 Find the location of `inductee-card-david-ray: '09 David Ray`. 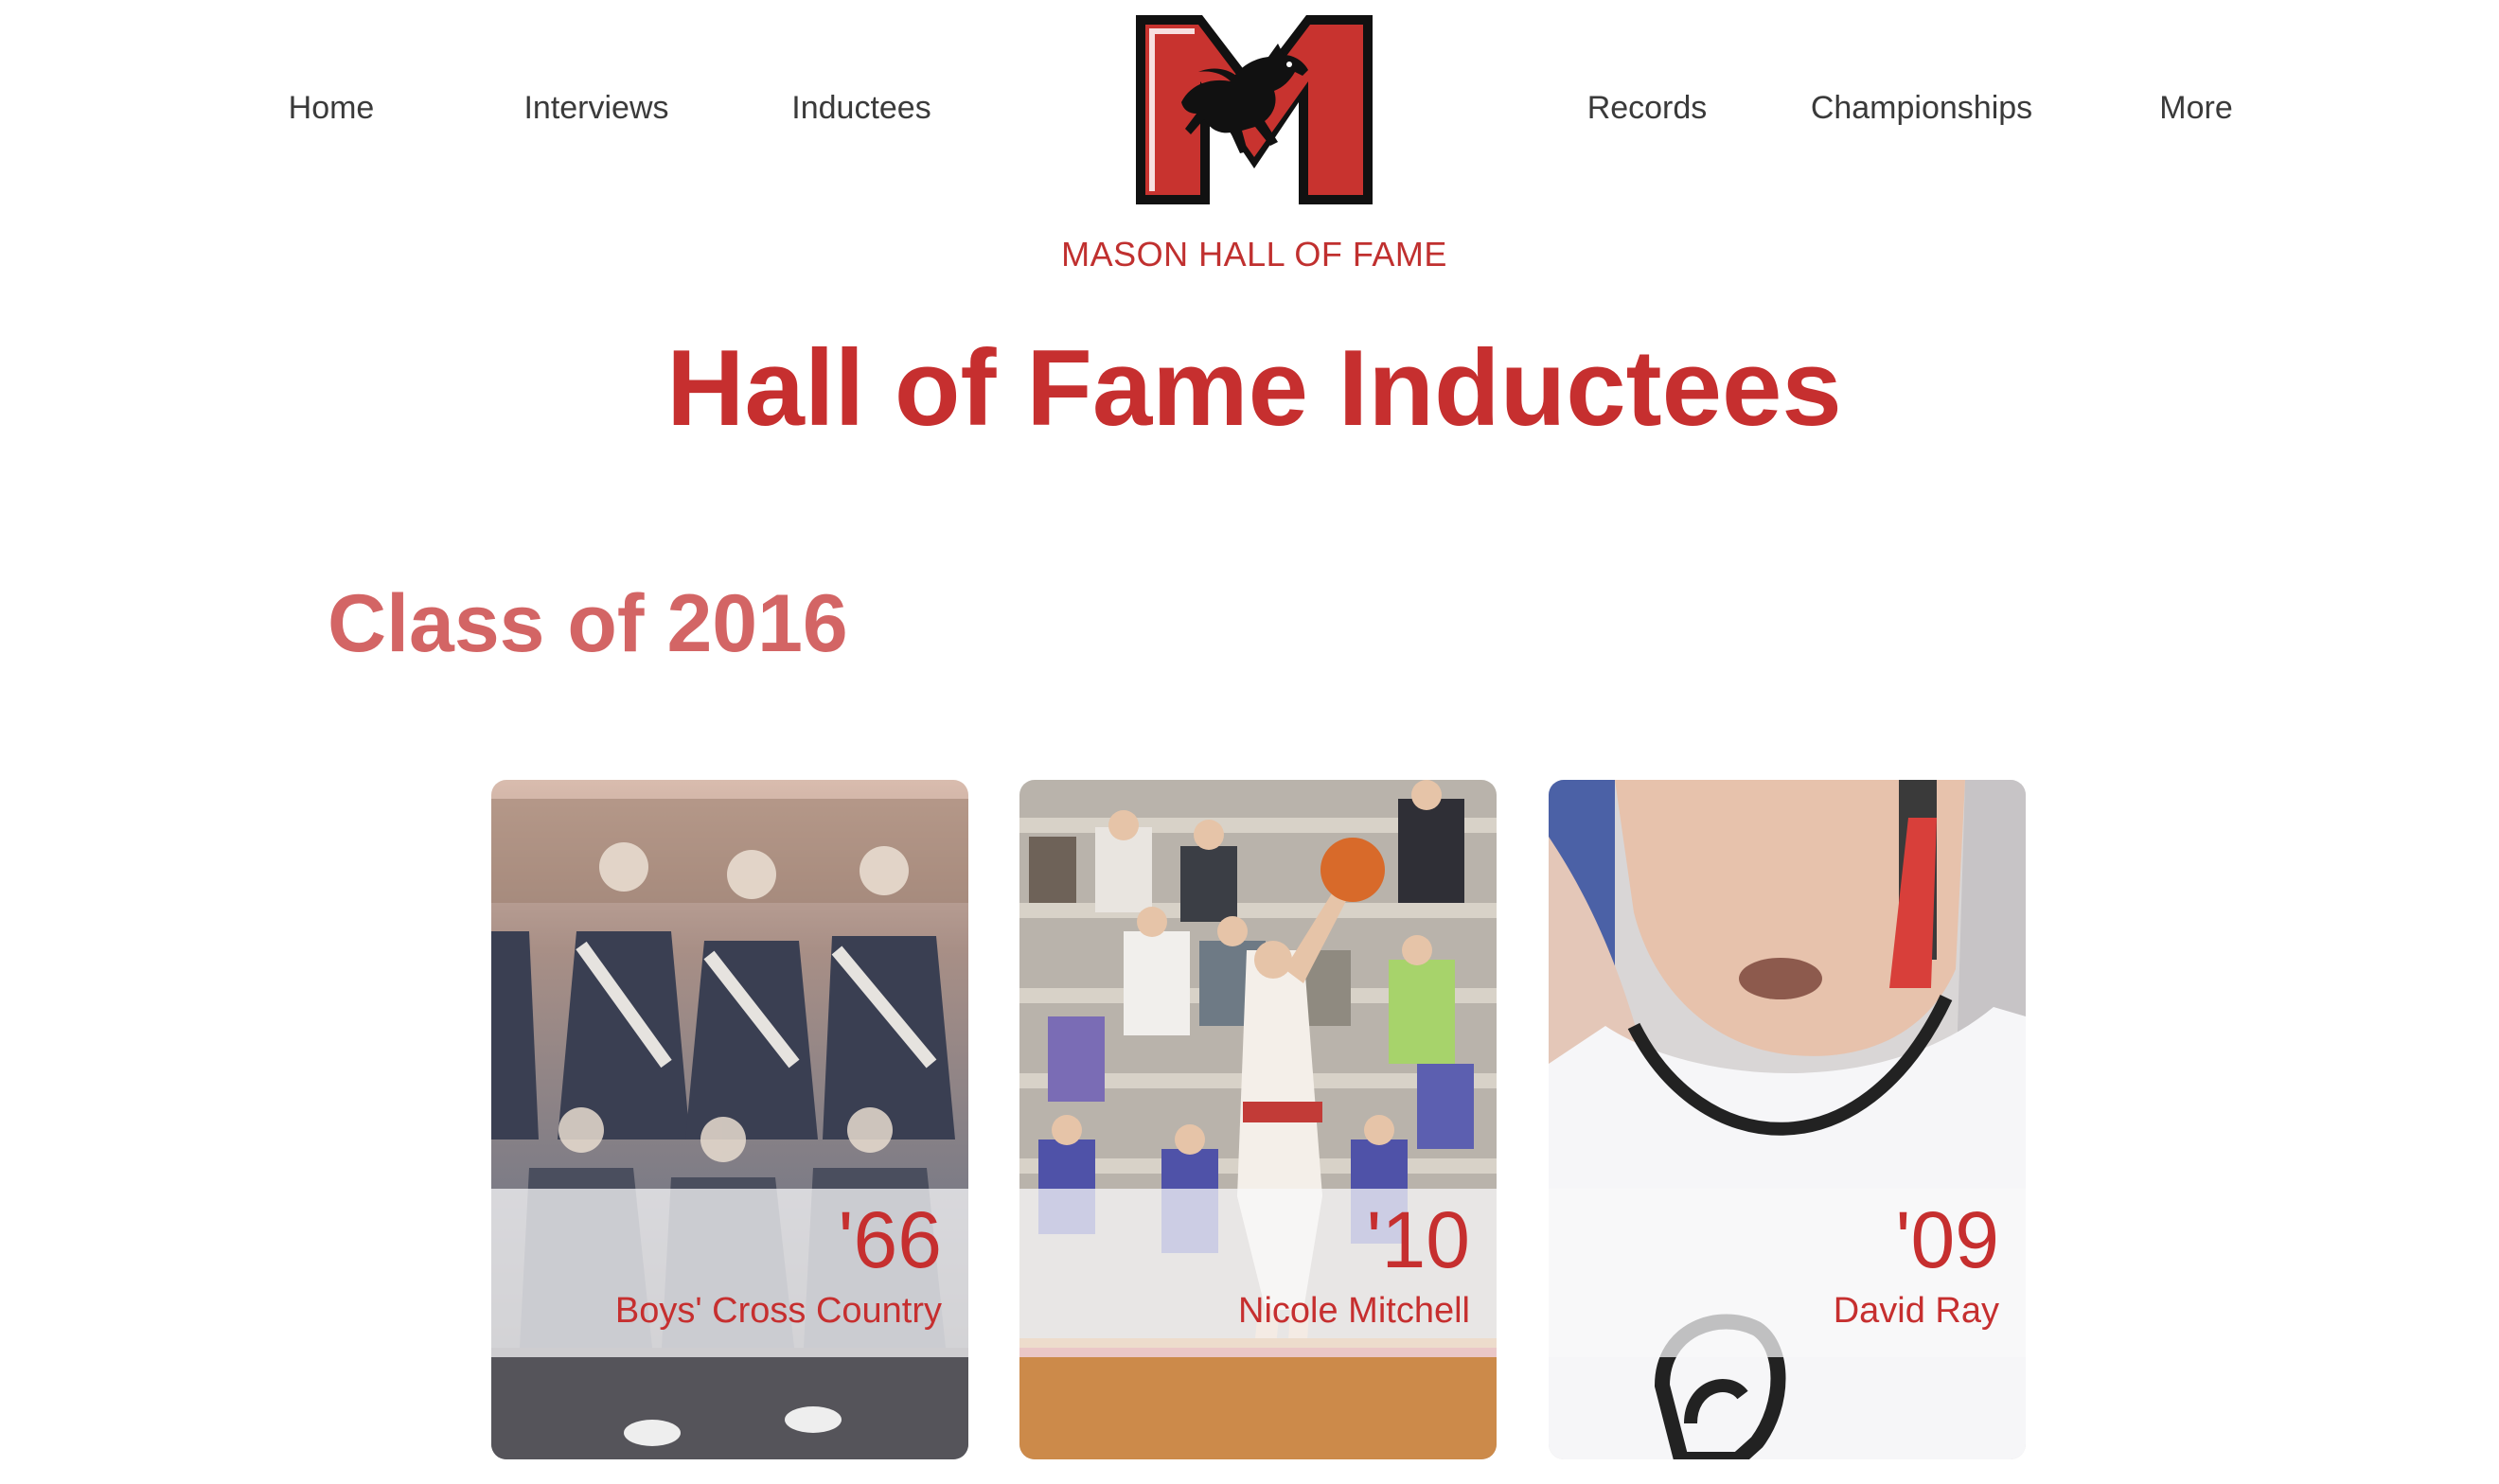

inductee-card-david-ray: '09 David Ray is located at coordinates (1787, 1119).